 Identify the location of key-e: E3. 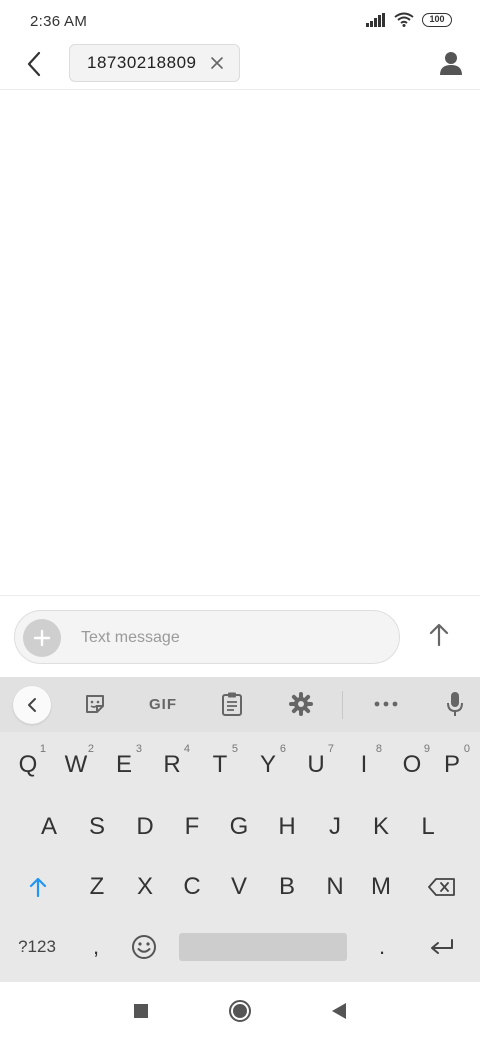
(124, 765).